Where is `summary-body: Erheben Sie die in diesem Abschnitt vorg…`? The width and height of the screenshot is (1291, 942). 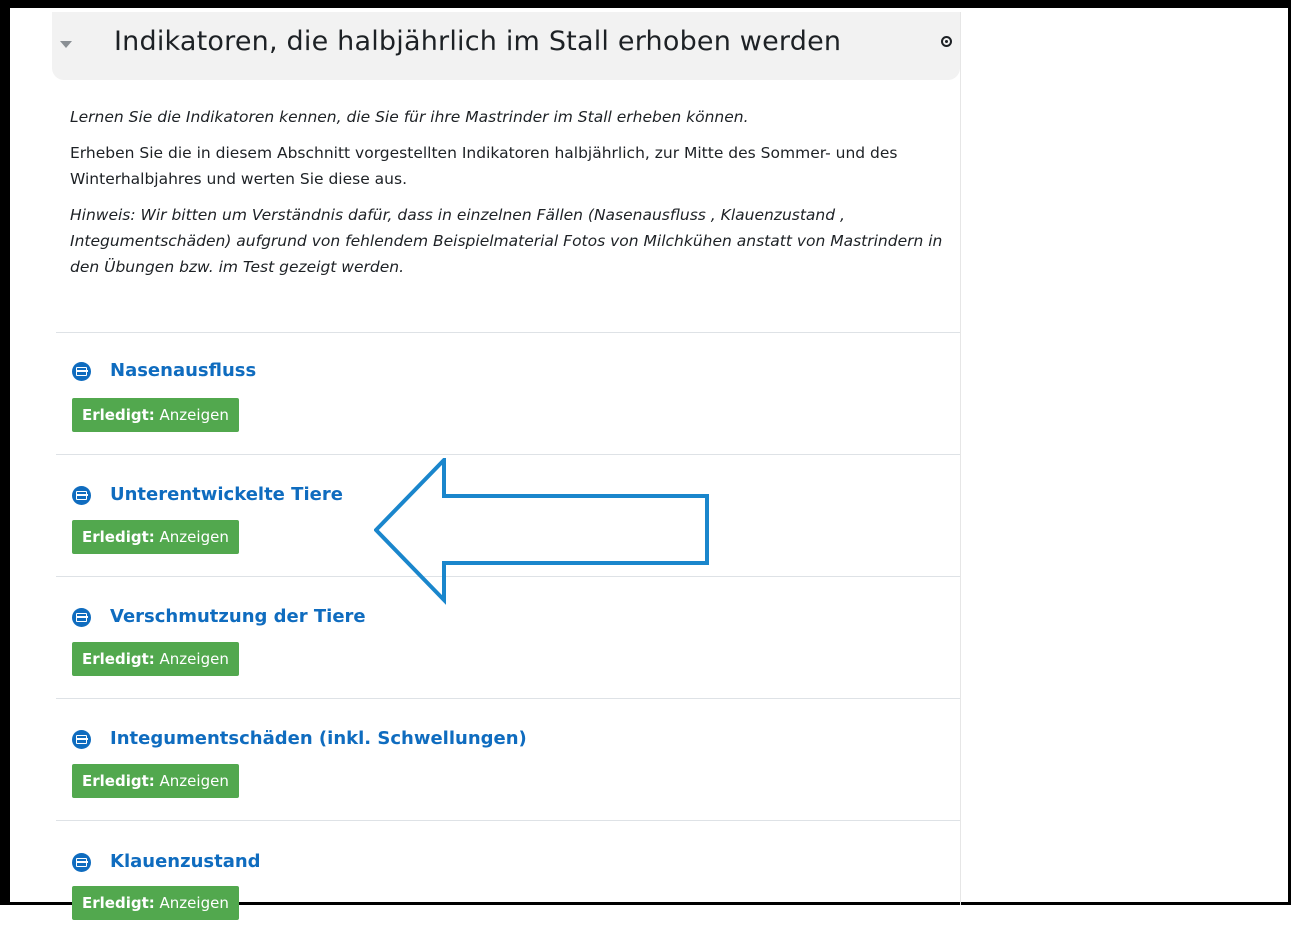
summary-body: Erheben Sie die in diesem Abschnitt vorg… is located at coordinates (484, 166).